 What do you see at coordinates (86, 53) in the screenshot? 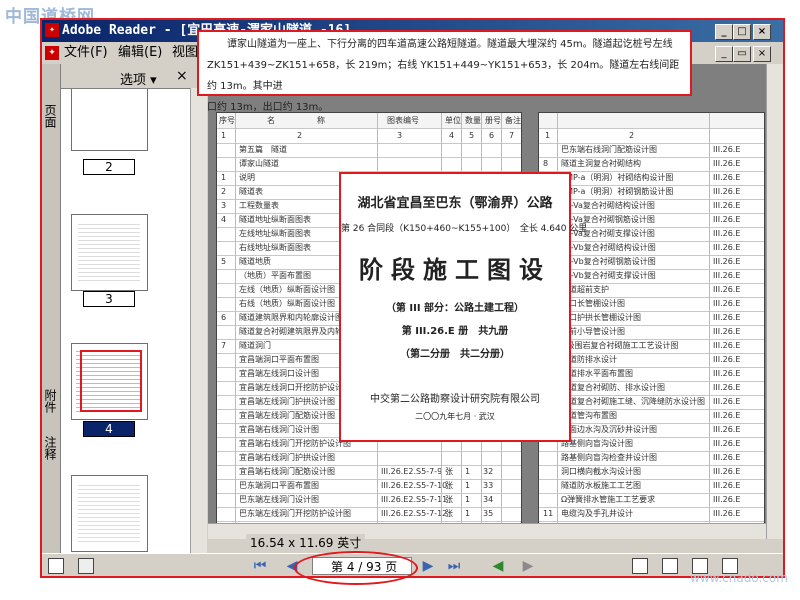
I see `menu-file: 文件(F)` at bounding box center [86, 53].